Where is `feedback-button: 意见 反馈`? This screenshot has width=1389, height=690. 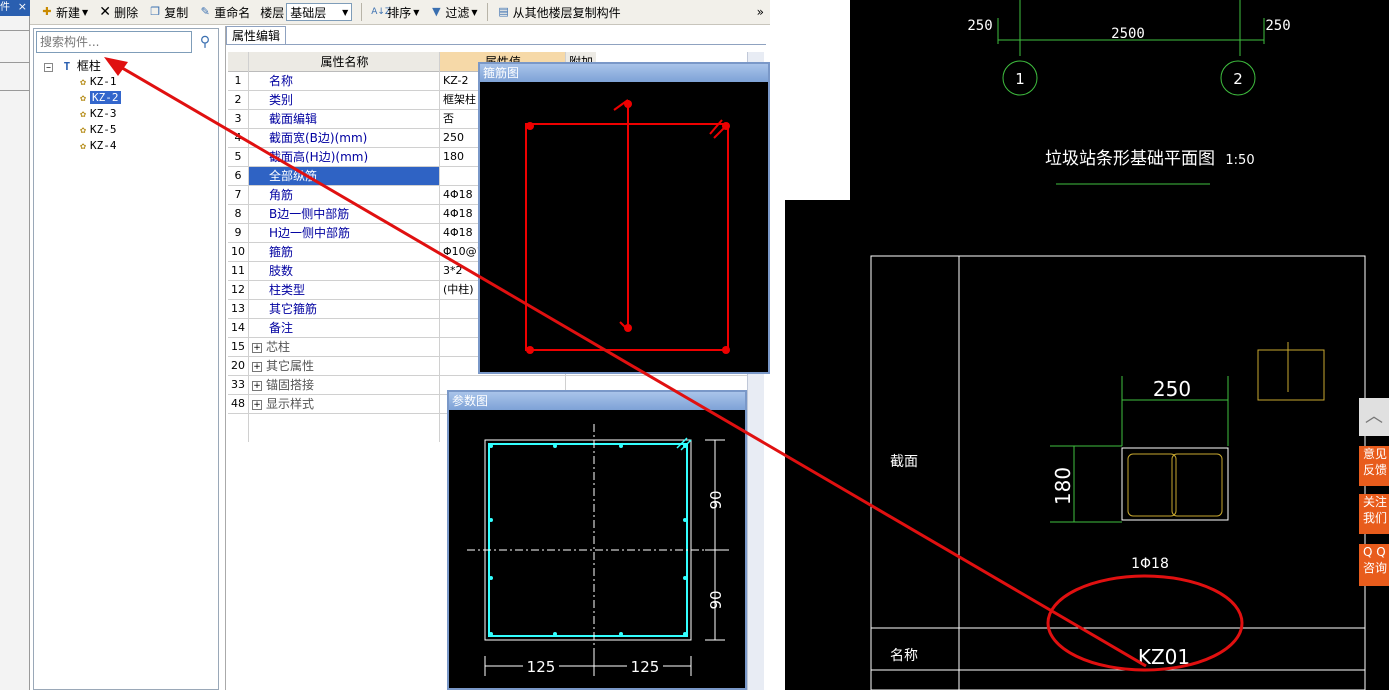
feedback-button: 意见 反馈 is located at coordinates (1374, 466).